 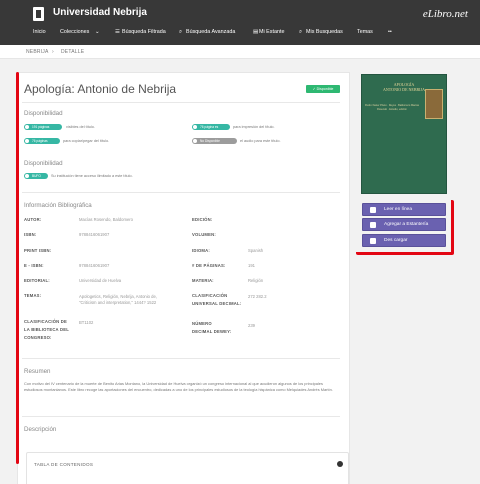 What do you see at coordinates (271, 32) in the screenshot?
I see `nav-mi-estante: Mi Estante` at bounding box center [271, 32].